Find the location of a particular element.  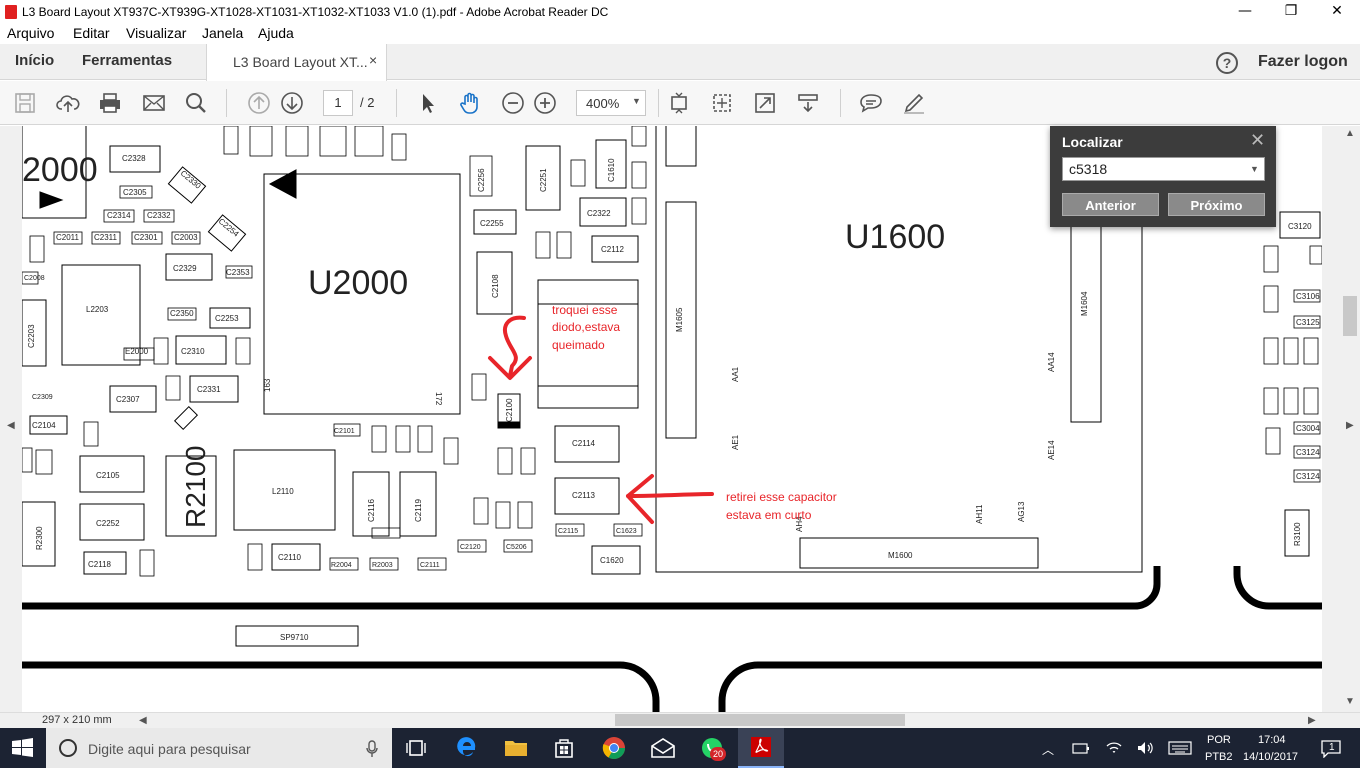

task-view-icon is located at coordinates (416, 748).